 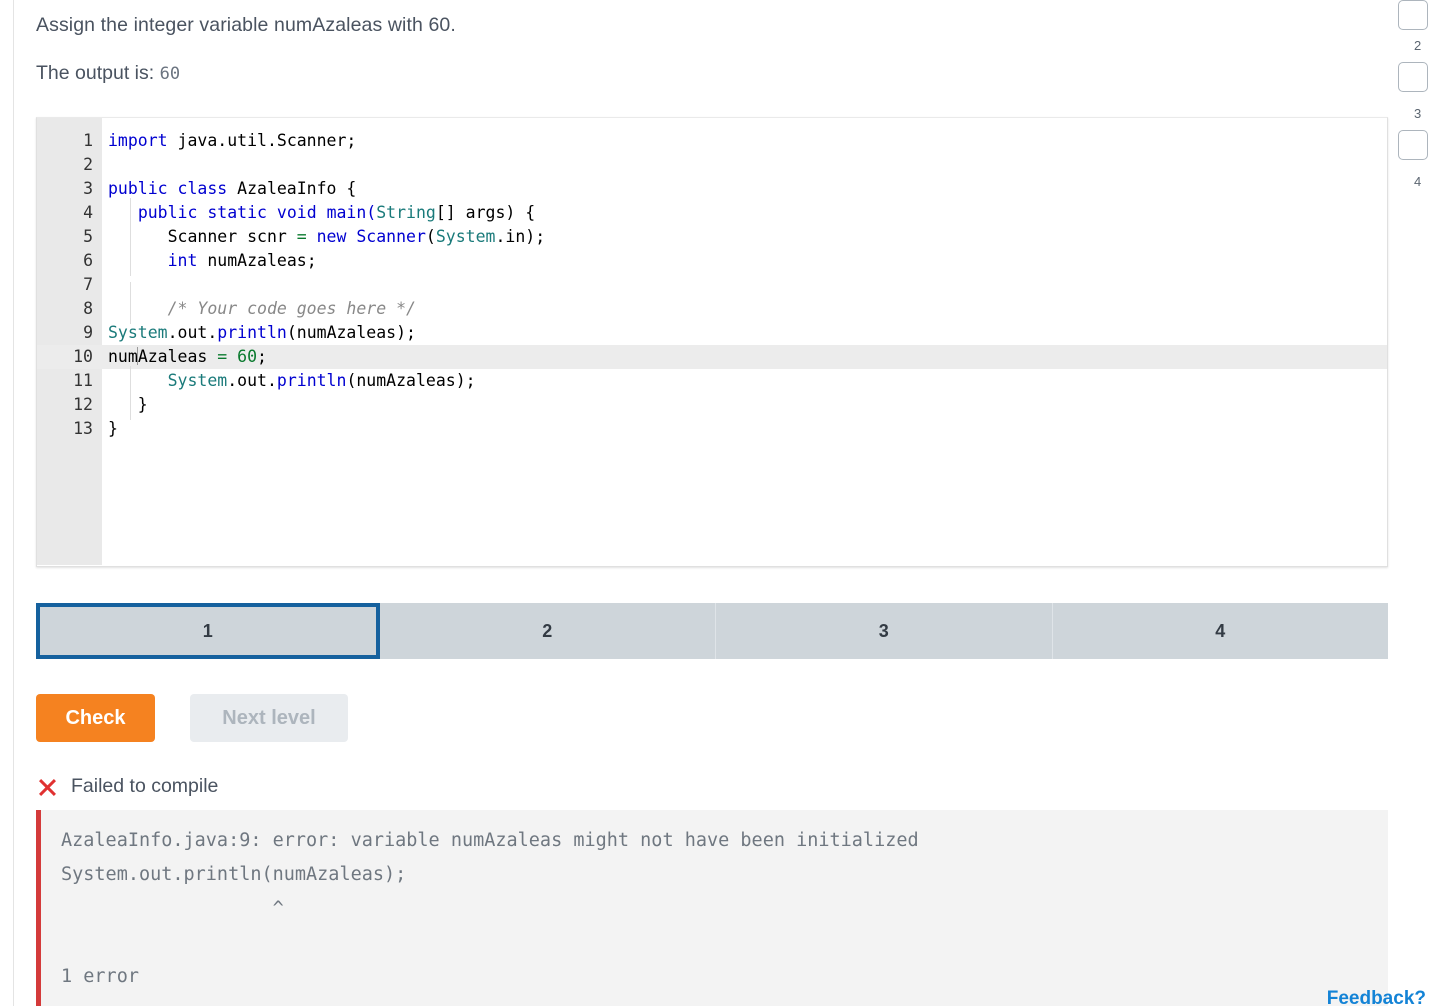 What do you see at coordinates (406, 212) in the screenshot?
I see `code-token: String` at bounding box center [406, 212].